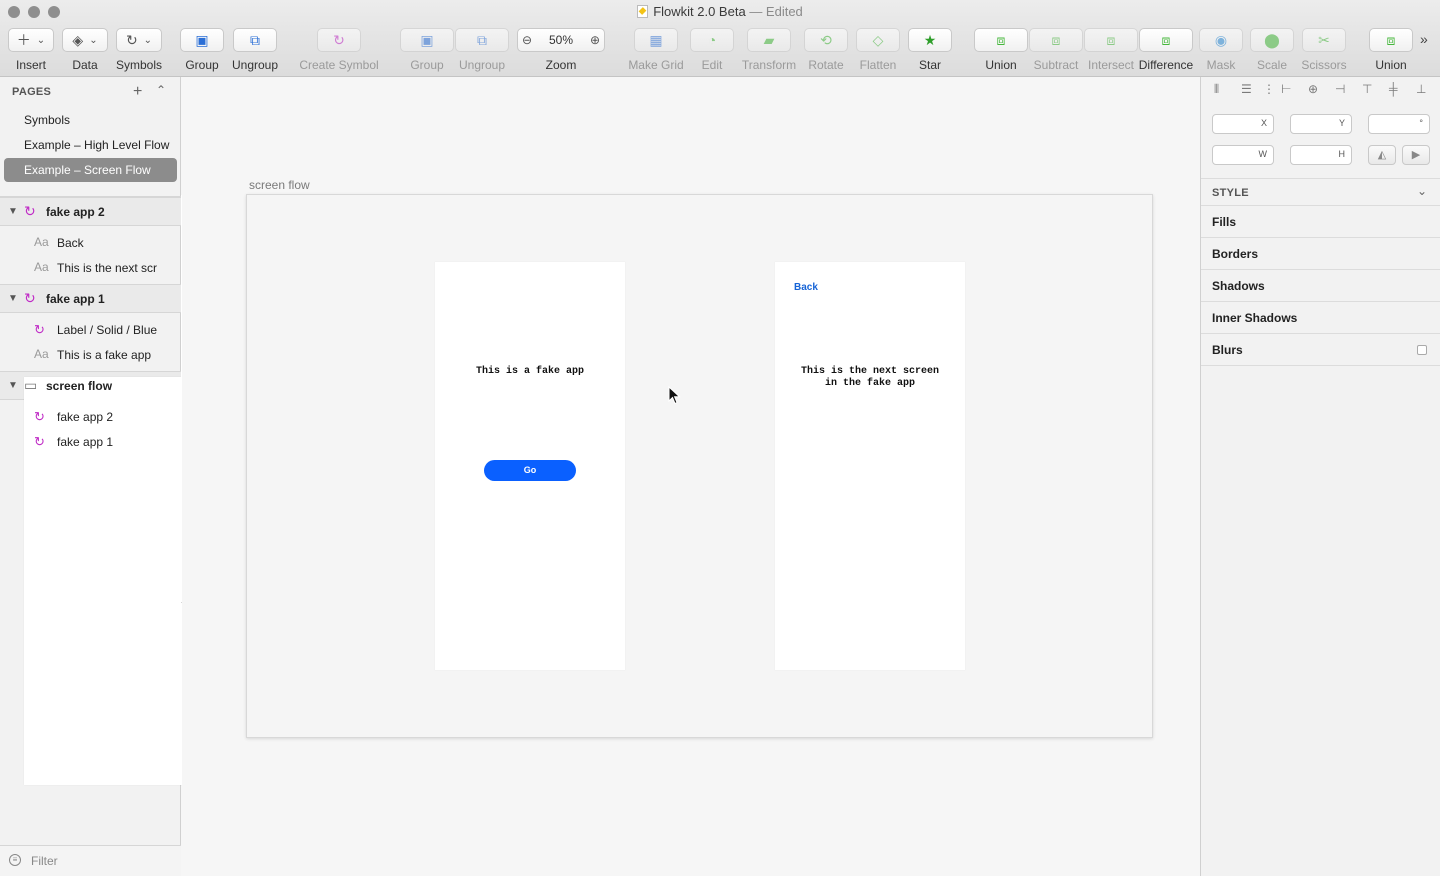 The height and width of the screenshot is (876, 1440). Describe the element at coordinates (1216, 89) in the screenshot. I see `distribute-horizontal-icon: ⫴` at that location.